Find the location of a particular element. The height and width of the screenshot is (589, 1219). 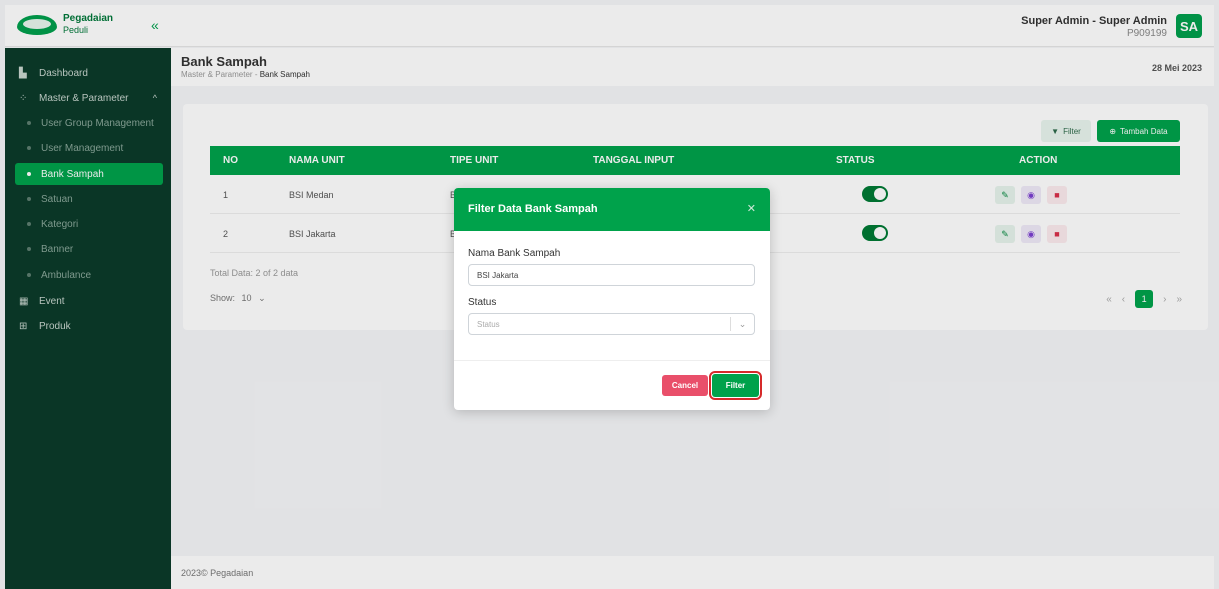

modal-title: Filter Data Bank Sampah is located at coordinates (533, 209).